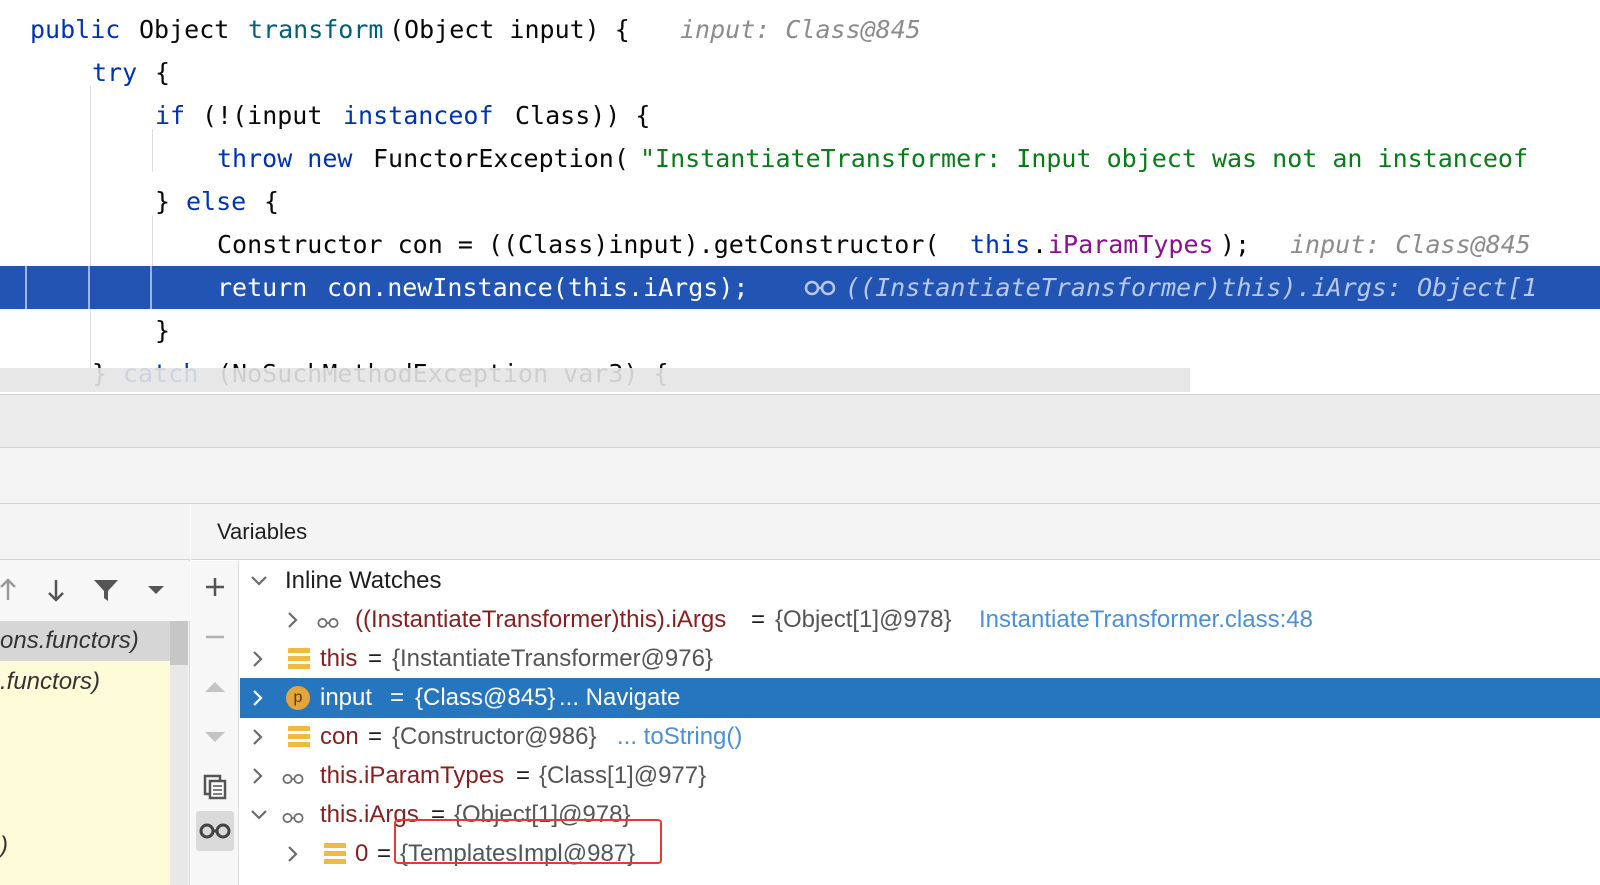 The width and height of the screenshot is (1600, 885). I want to click on code-token: public, so click(75, 29).